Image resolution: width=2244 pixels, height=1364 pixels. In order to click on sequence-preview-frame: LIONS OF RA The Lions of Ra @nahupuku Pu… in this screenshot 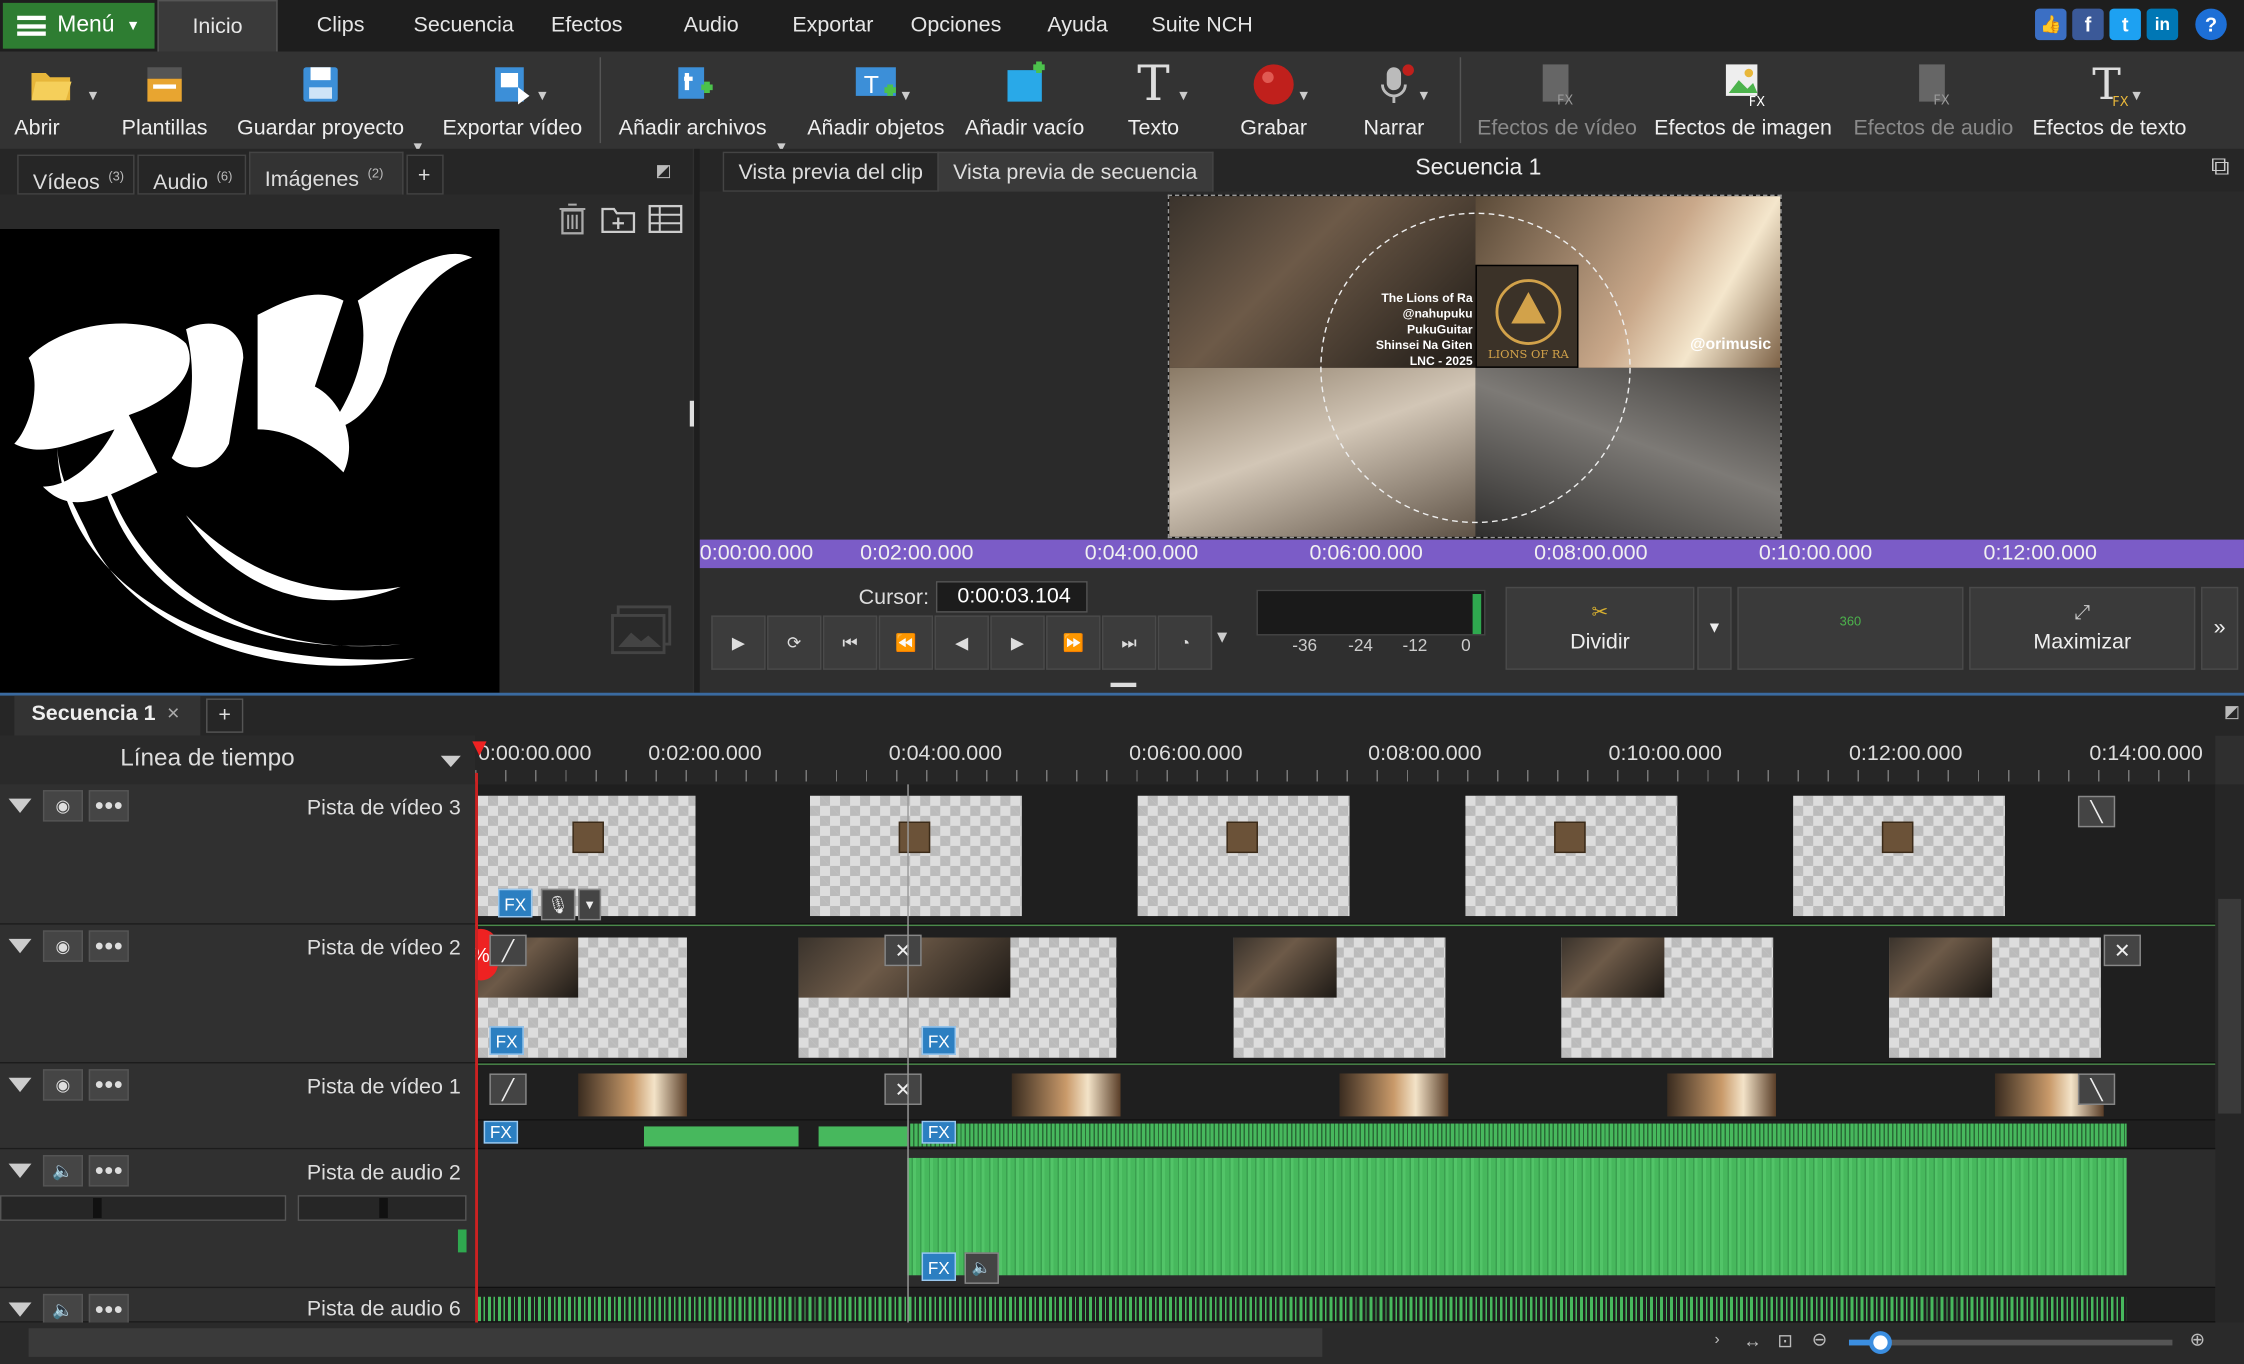, I will do `click(1474, 366)`.